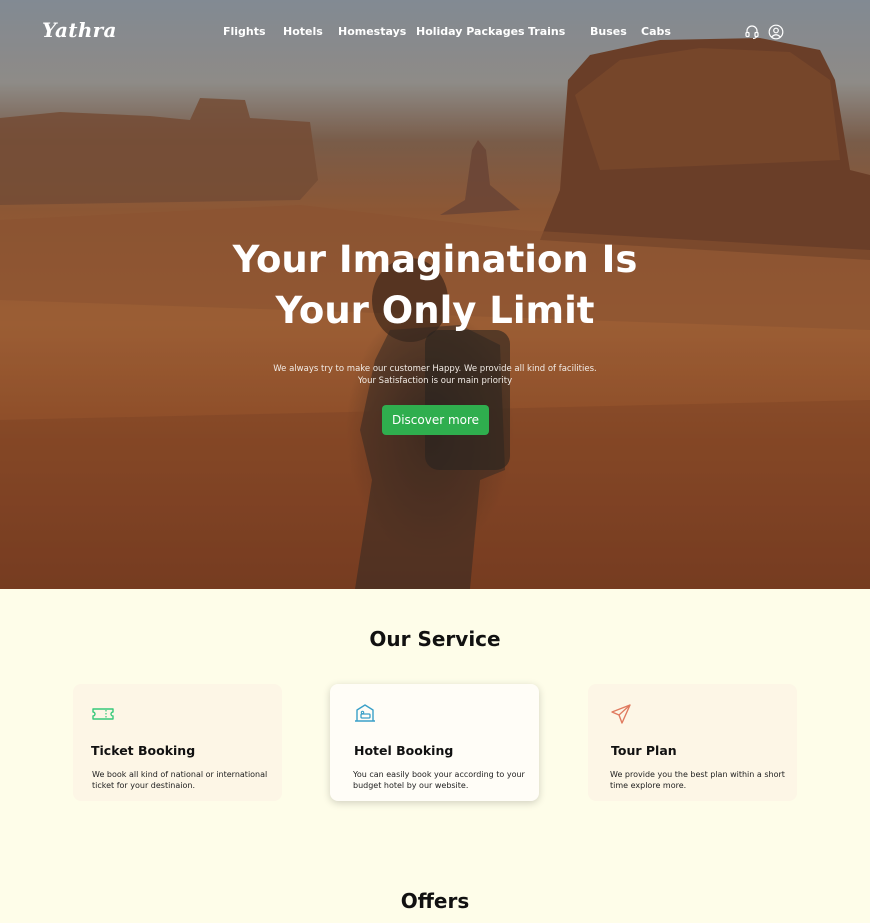  I want to click on card-title: Hotel Booking, so click(404, 750).